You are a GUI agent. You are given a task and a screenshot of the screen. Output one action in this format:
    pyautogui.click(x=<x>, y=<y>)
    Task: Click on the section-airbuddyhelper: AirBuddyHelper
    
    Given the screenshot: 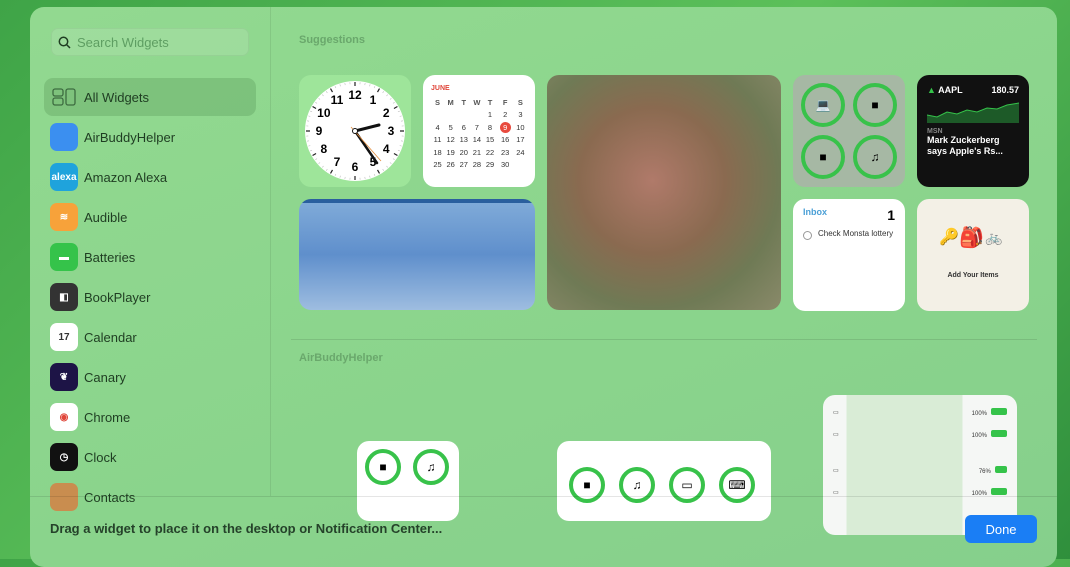 What is the action you would take?
    pyautogui.click(x=341, y=358)
    